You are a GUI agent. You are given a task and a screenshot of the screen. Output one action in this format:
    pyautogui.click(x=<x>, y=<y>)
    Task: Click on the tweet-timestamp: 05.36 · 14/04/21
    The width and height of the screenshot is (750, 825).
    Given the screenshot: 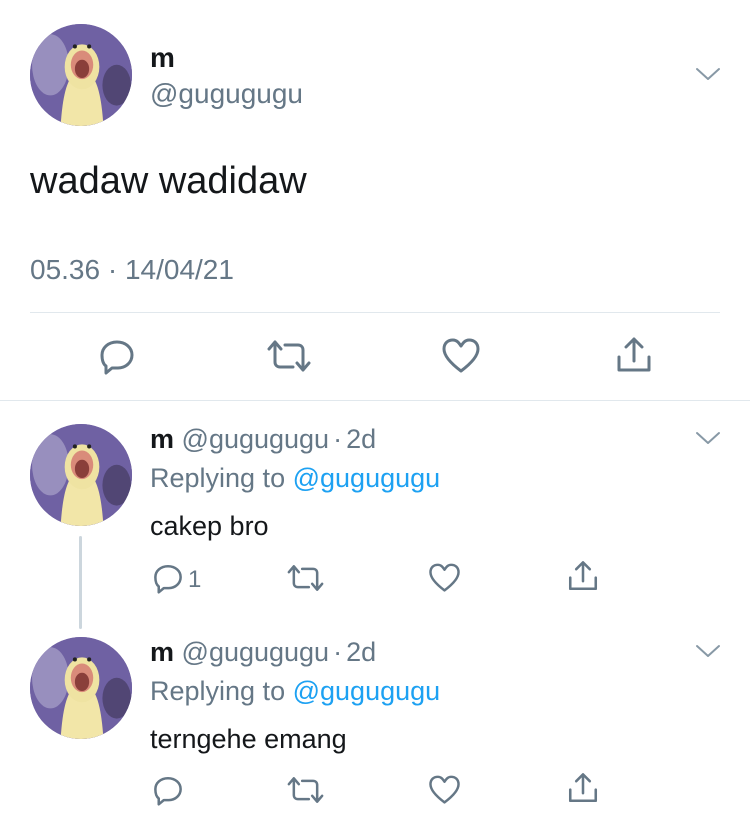 What is the action you would take?
    pyautogui.click(x=132, y=270)
    